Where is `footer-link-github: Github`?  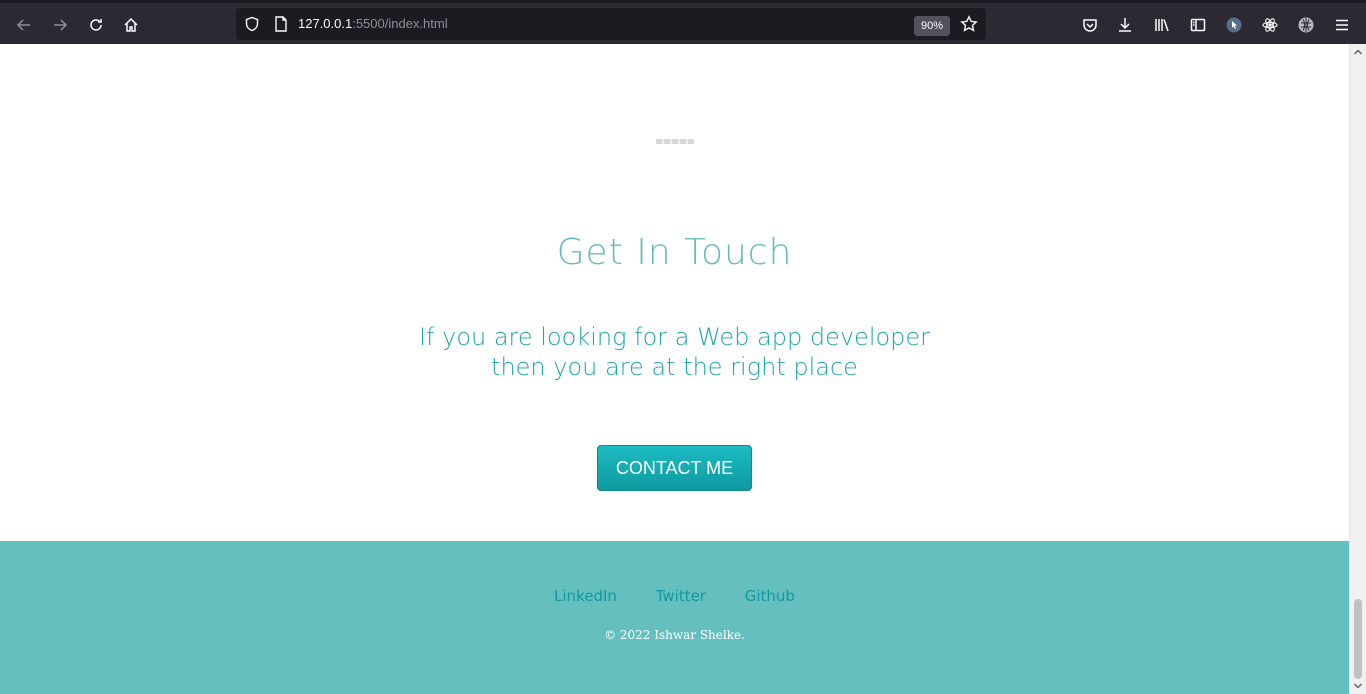 footer-link-github: Github is located at coordinates (770, 596).